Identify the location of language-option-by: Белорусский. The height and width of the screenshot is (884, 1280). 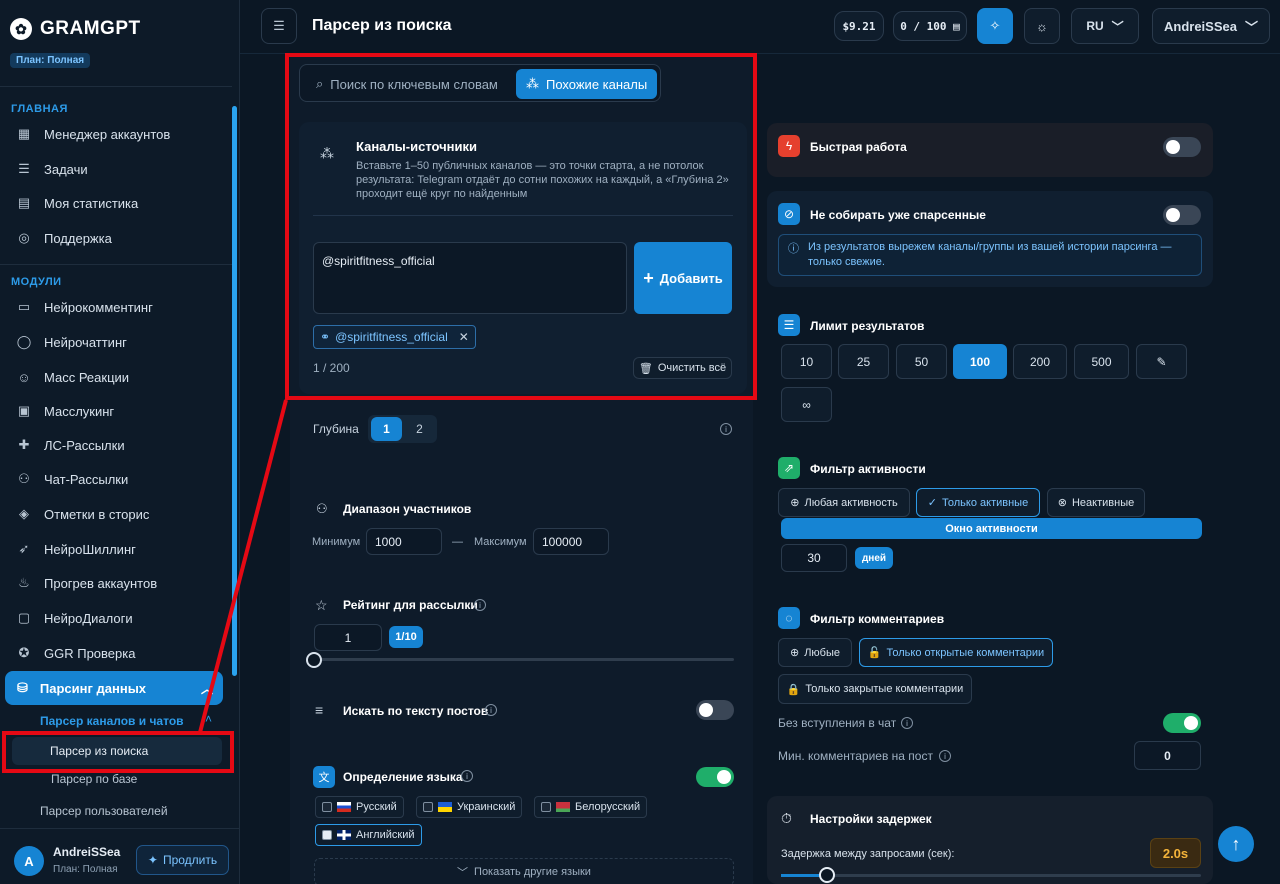
(591, 807).